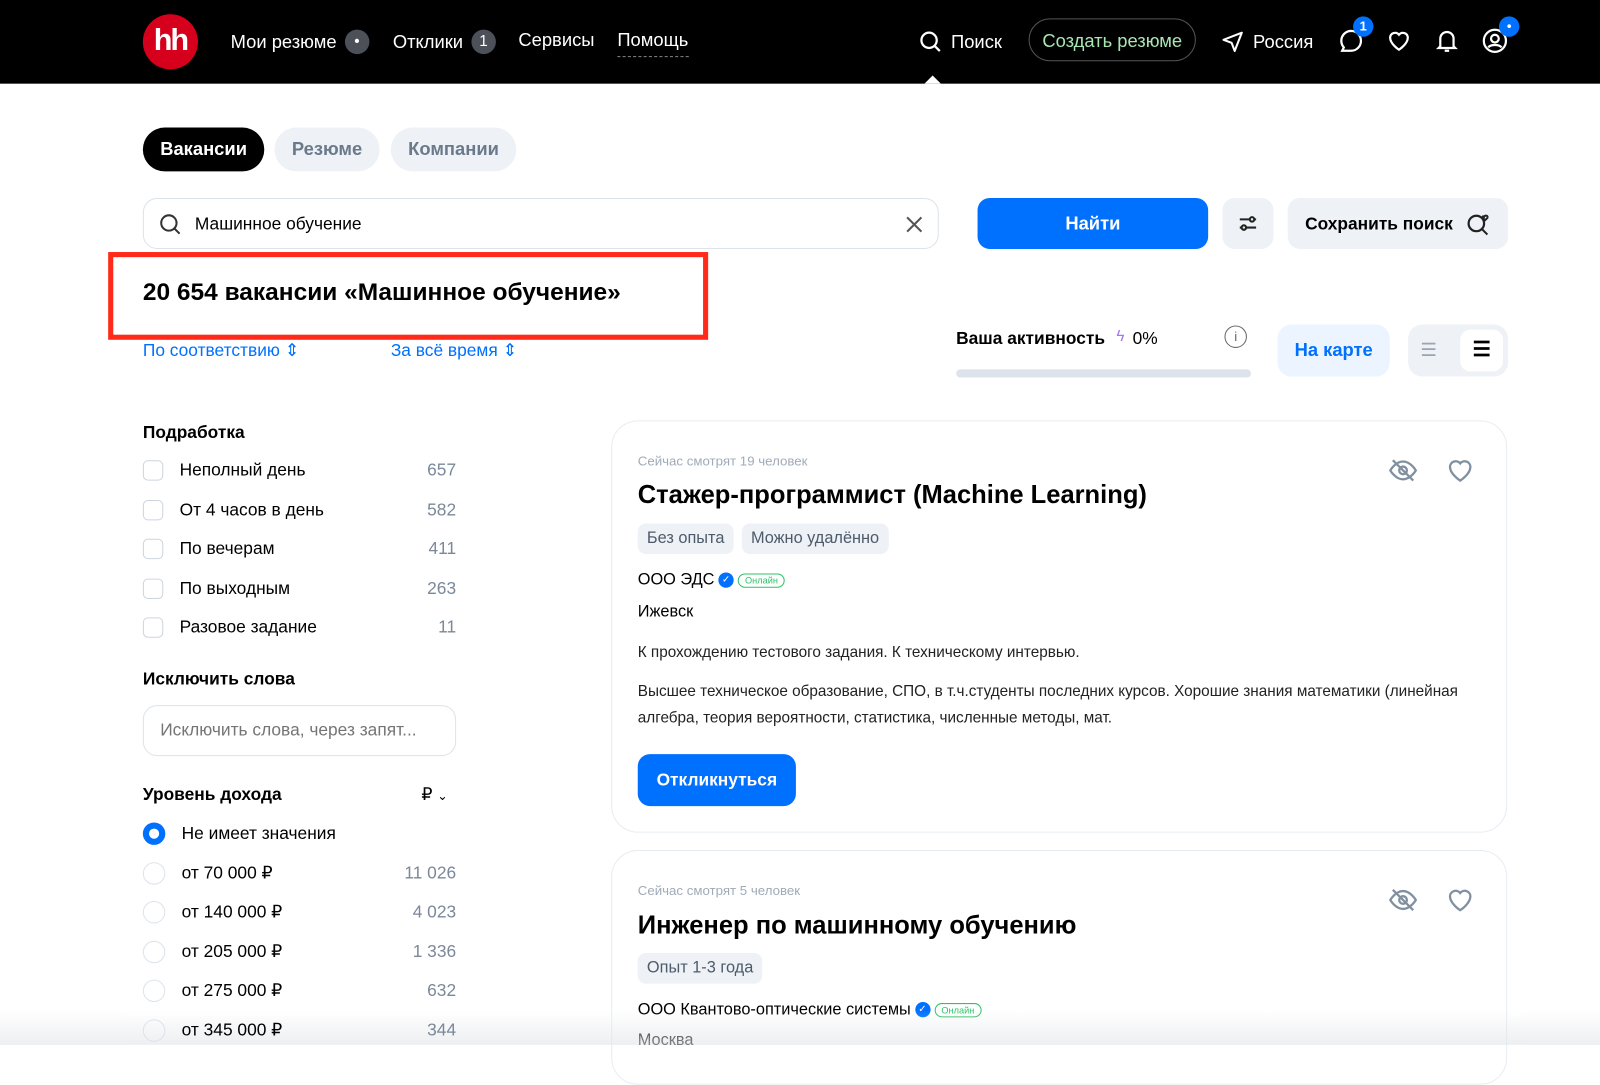 The height and width of the screenshot is (1085, 1600). I want to click on online-badge: Онлайн, so click(761, 580).